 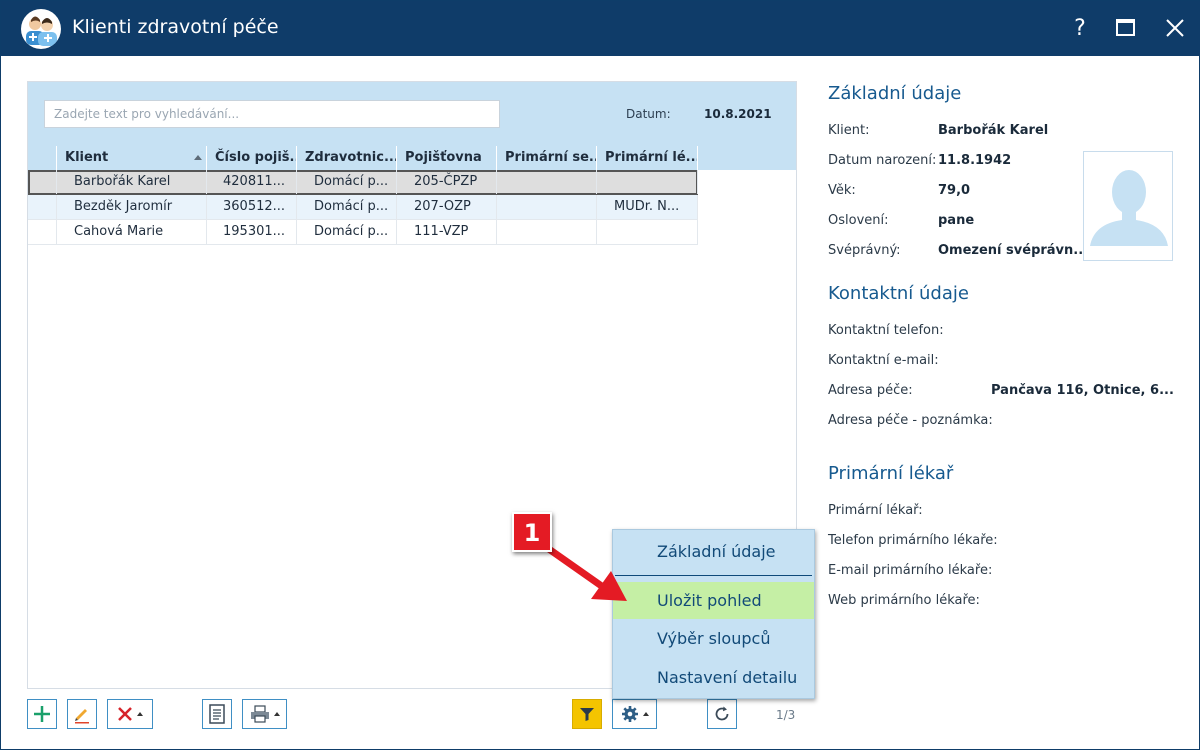 I want to click on section-title-contact: Kontaktní údaje, so click(x=898, y=293).